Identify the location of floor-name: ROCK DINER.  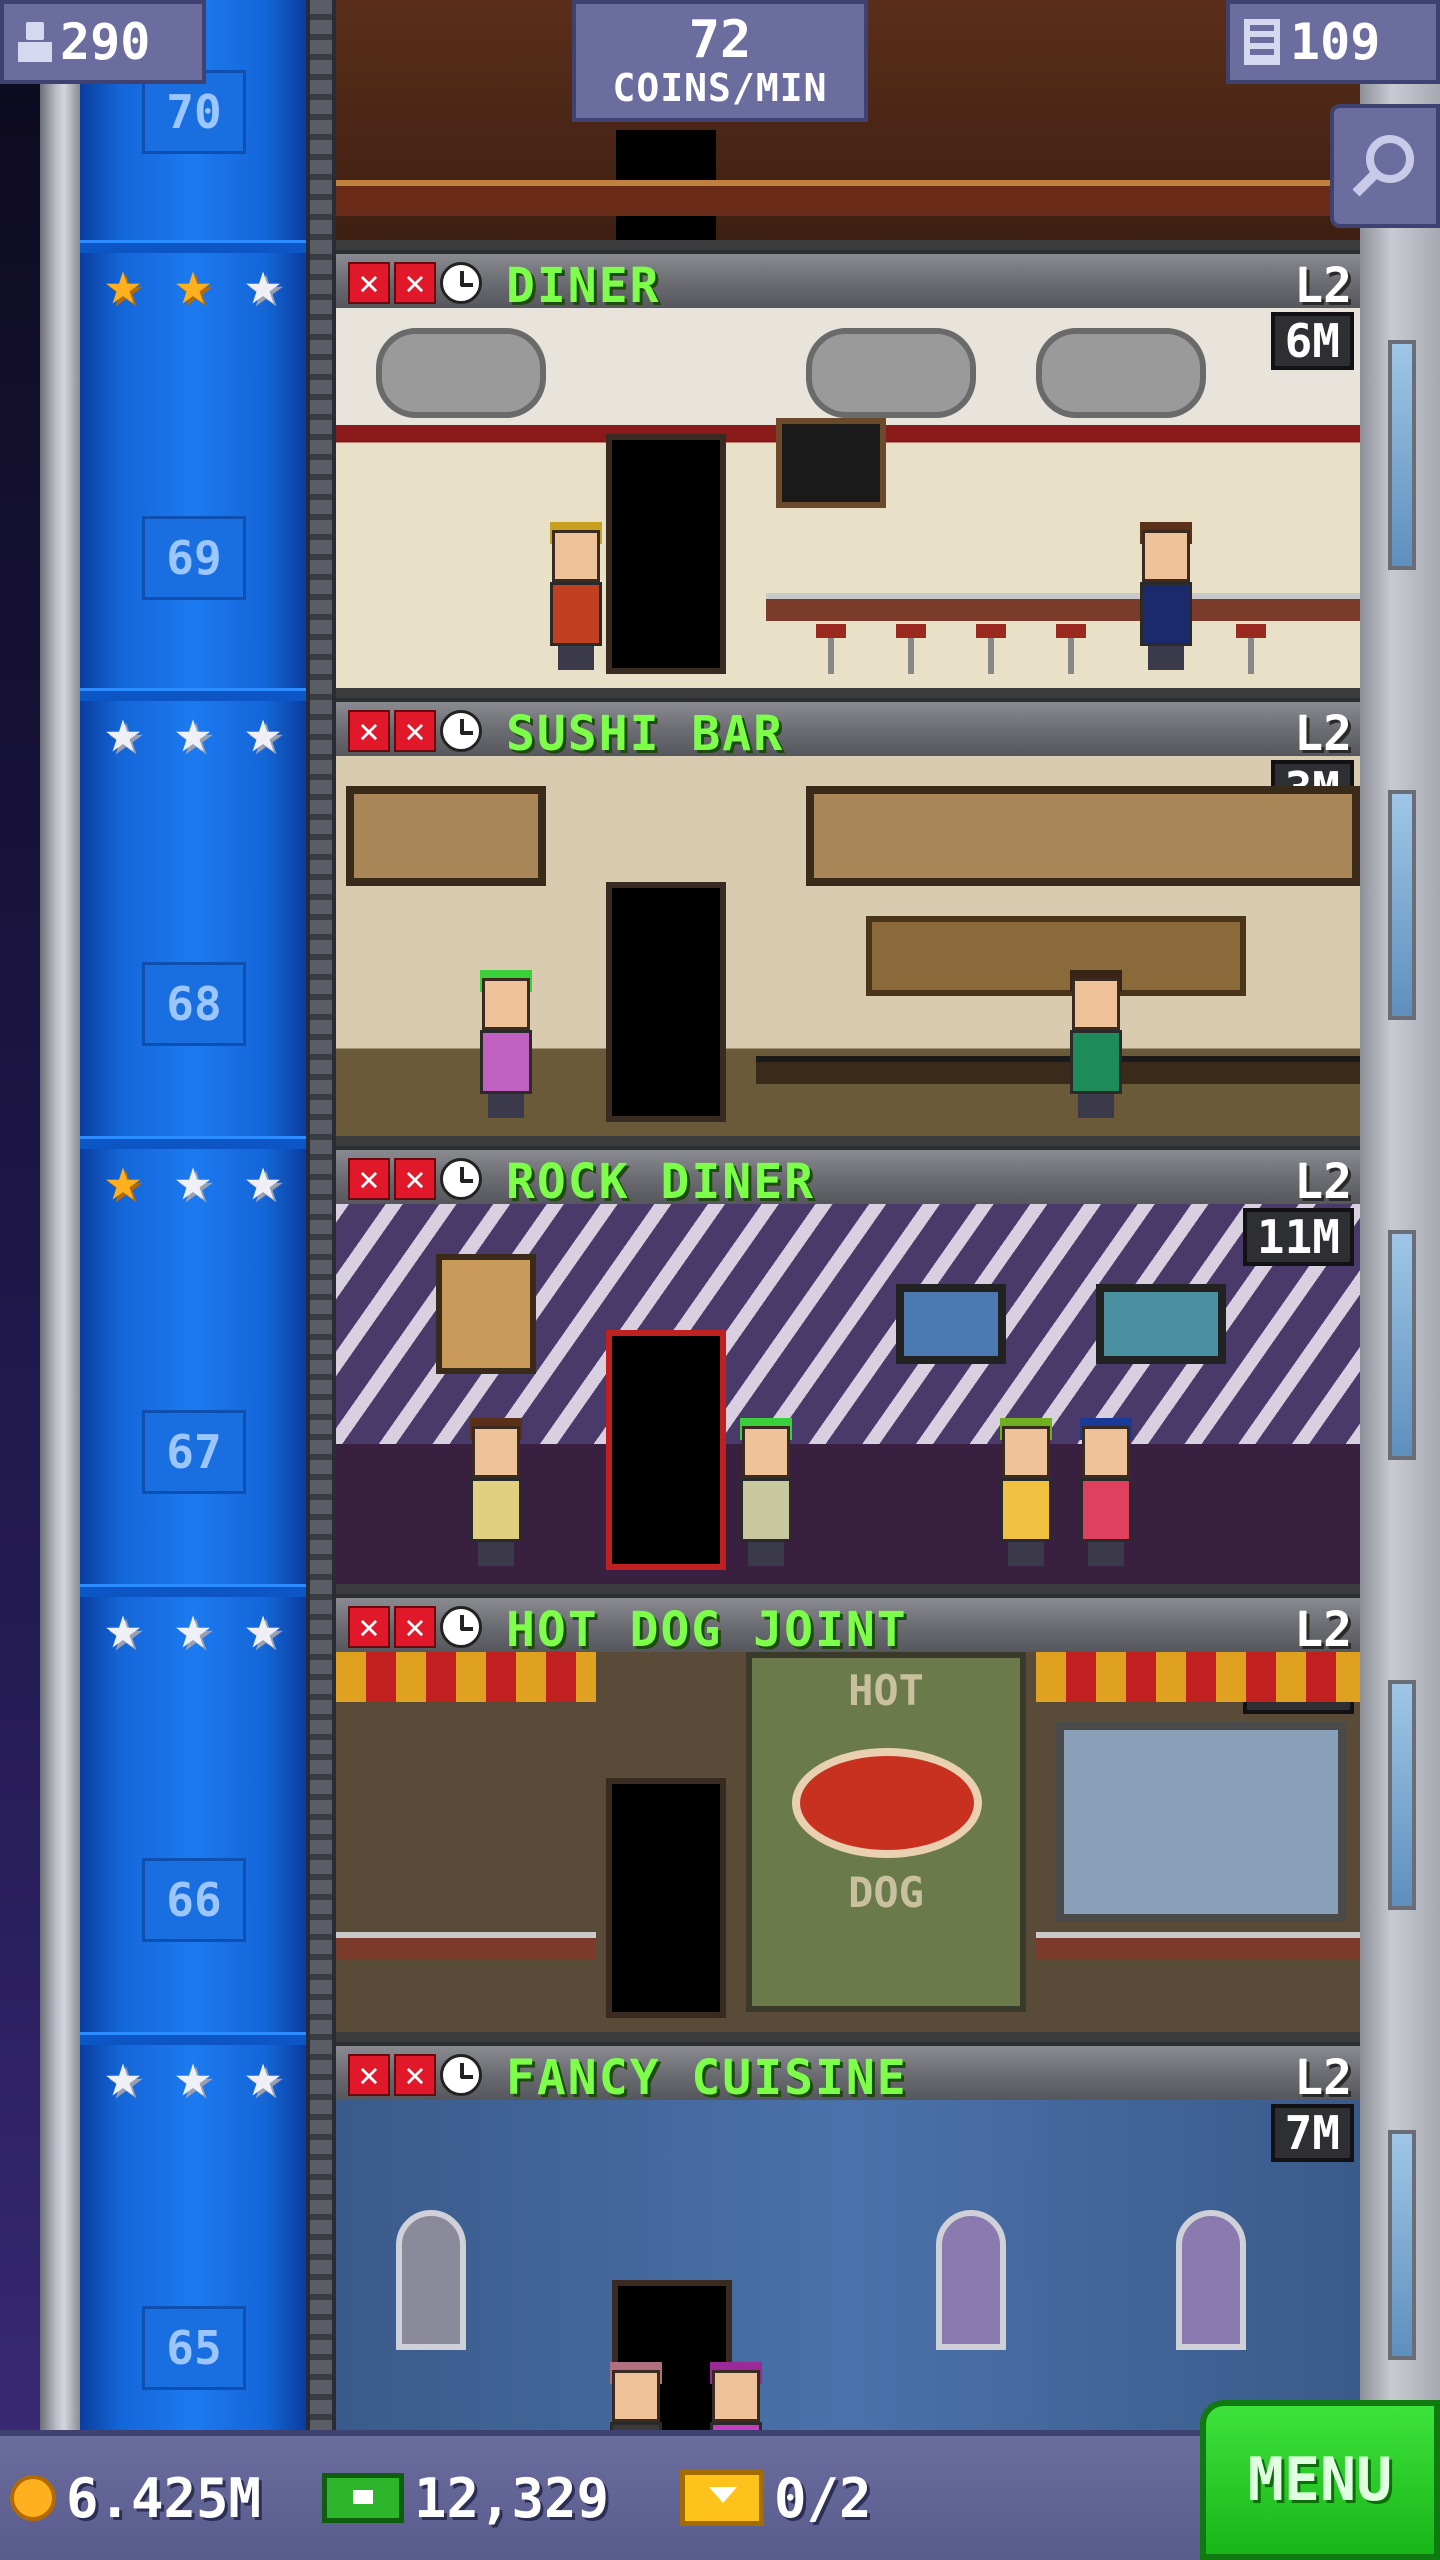
(660, 1182).